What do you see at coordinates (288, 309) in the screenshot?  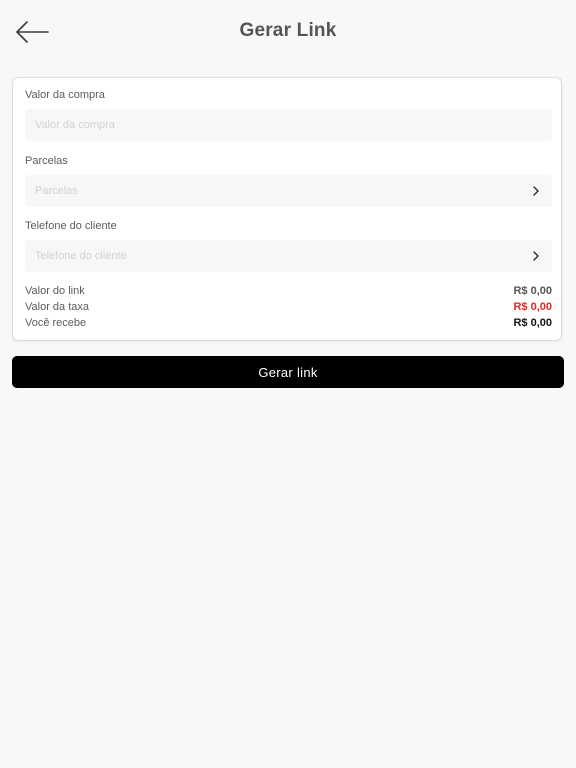 I see `fee-value-row: Valor da taxa R$ 0,00` at bounding box center [288, 309].